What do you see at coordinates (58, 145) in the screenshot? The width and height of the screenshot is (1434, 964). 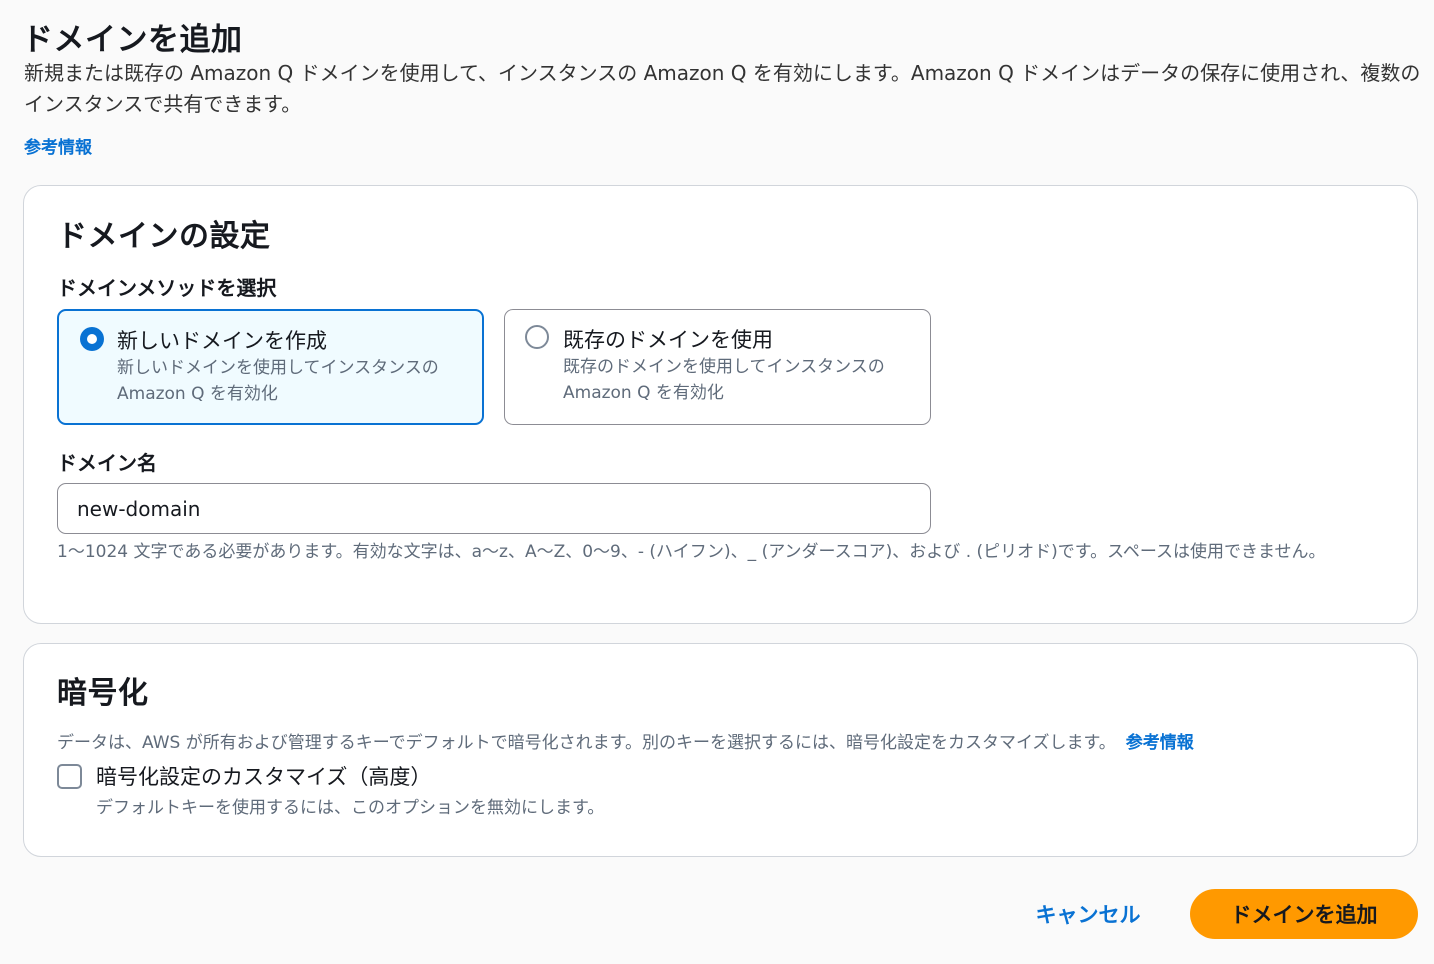 I see `info-link: 参考情報` at bounding box center [58, 145].